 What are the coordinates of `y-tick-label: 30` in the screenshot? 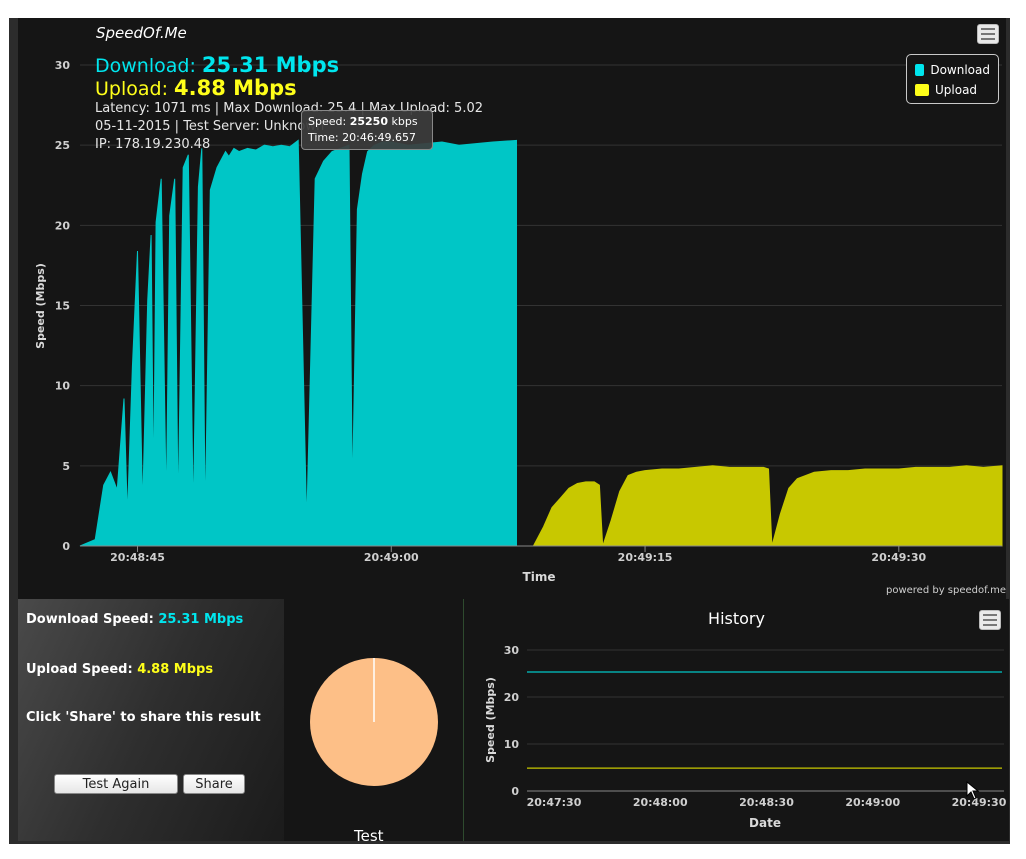 It's located at (63, 65).